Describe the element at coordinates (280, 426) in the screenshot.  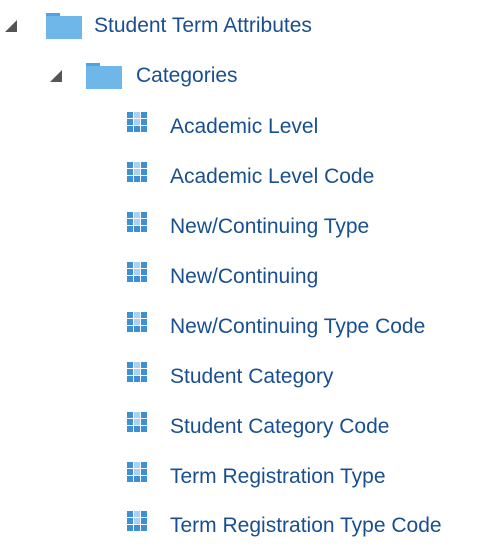
I see `tree-item-label: Student Category Code` at that location.